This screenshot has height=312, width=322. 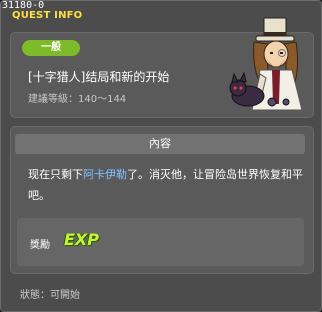 What do you see at coordinates (160, 242) in the screenshot?
I see `reward-box` at bounding box center [160, 242].